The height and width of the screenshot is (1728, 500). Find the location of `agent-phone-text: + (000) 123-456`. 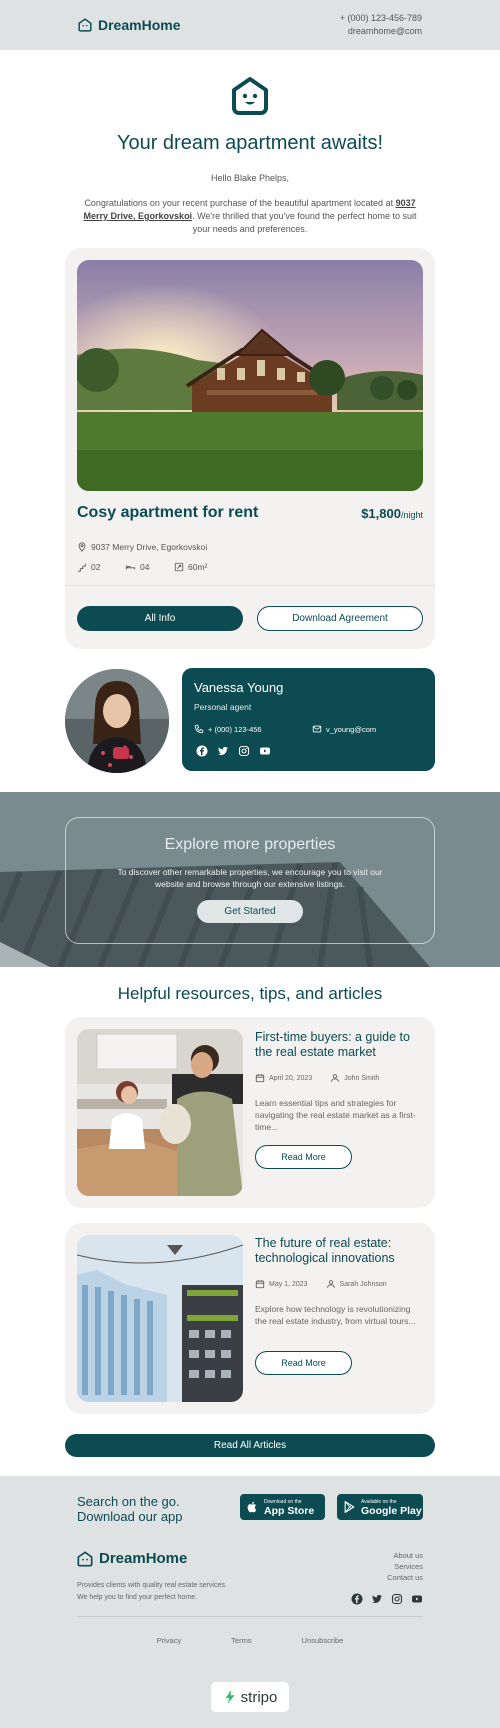

agent-phone-text: + (000) 123-456 is located at coordinates (235, 729).